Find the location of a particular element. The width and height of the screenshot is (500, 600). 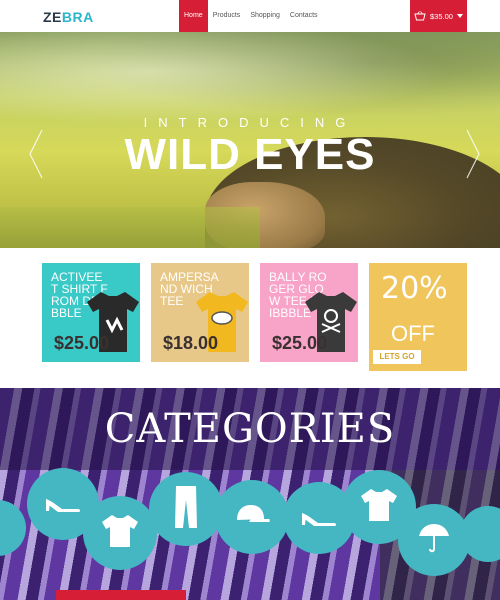

product-tile: BALLY ROGER GLOW TEE DRIBBBLE $25.00 is located at coordinates (309, 312).